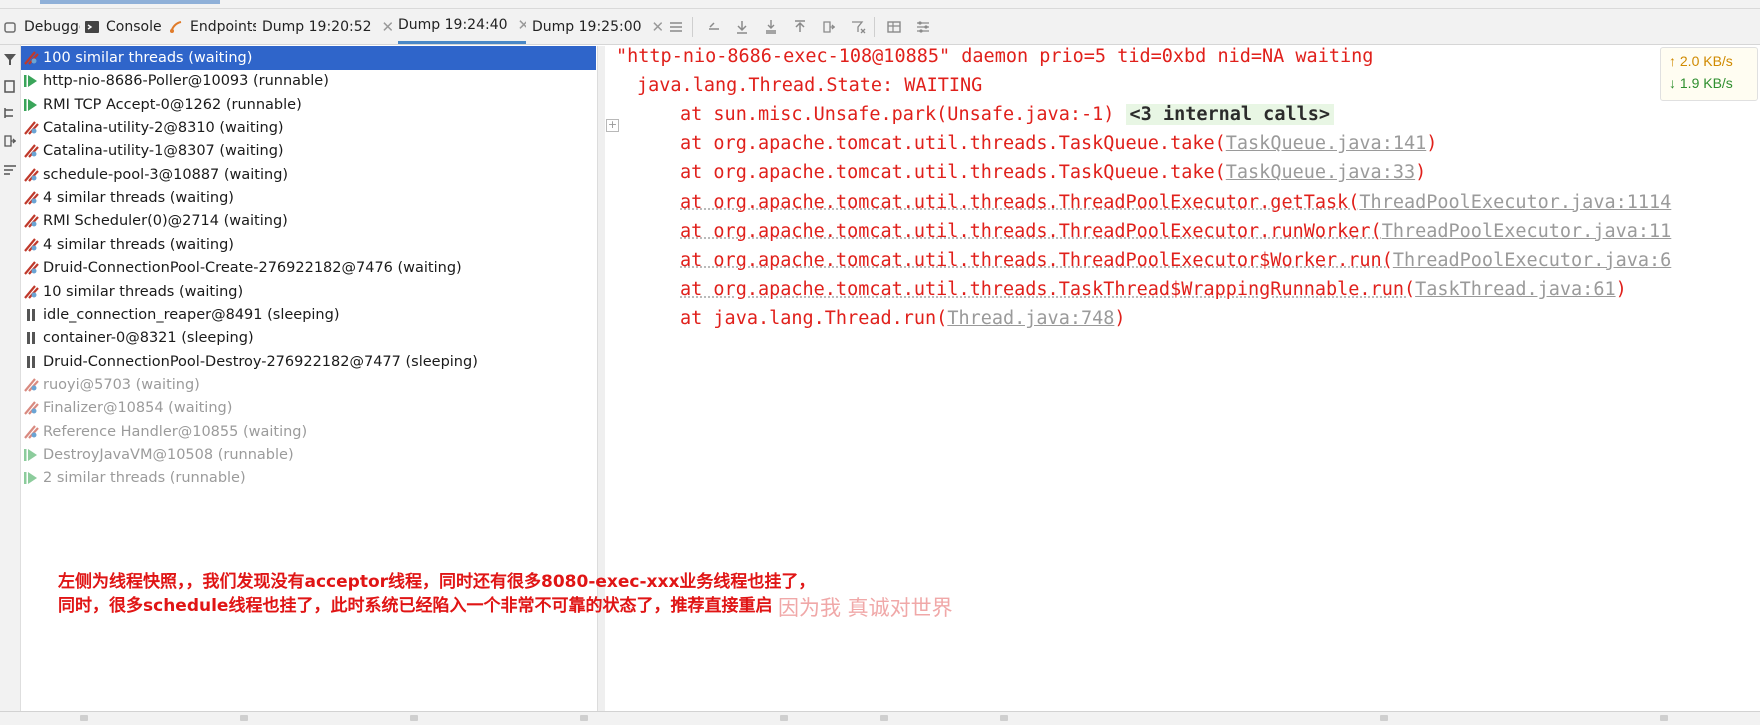  Describe the element at coordinates (308, 478) in the screenshot. I see `thread-item: 2 similar threads (runnable)` at that location.